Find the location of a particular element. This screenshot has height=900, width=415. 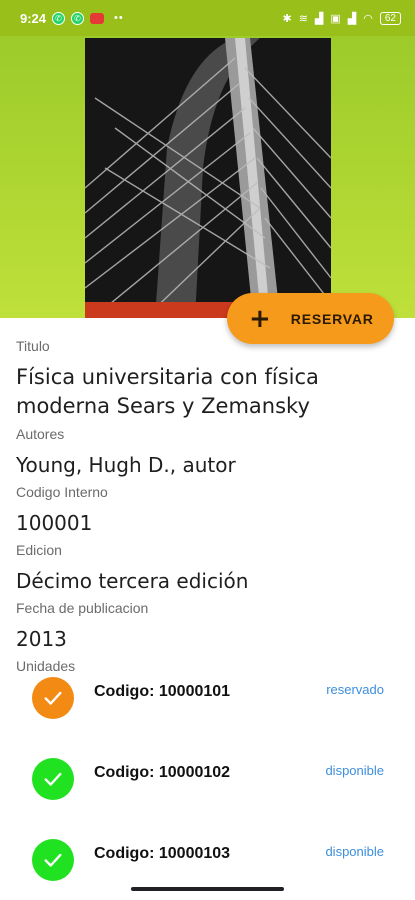

authors-label: Autores is located at coordinates (40, 434).